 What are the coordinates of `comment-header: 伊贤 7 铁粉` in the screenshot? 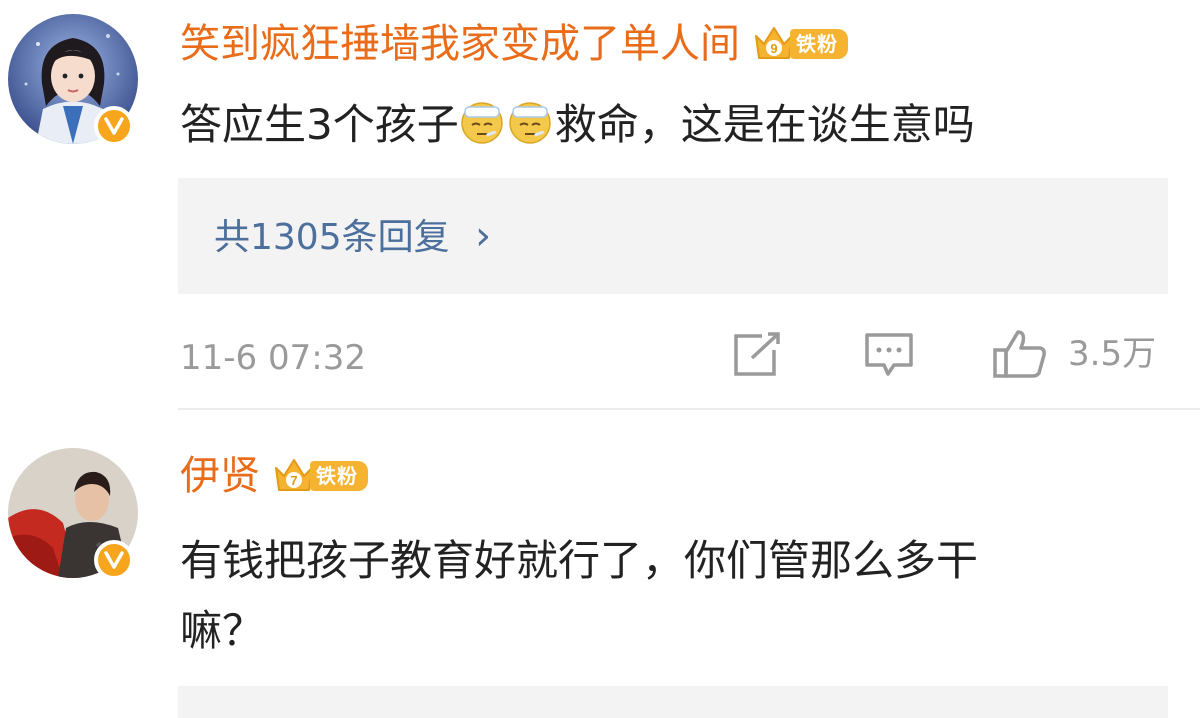 It's located at (274, 476).